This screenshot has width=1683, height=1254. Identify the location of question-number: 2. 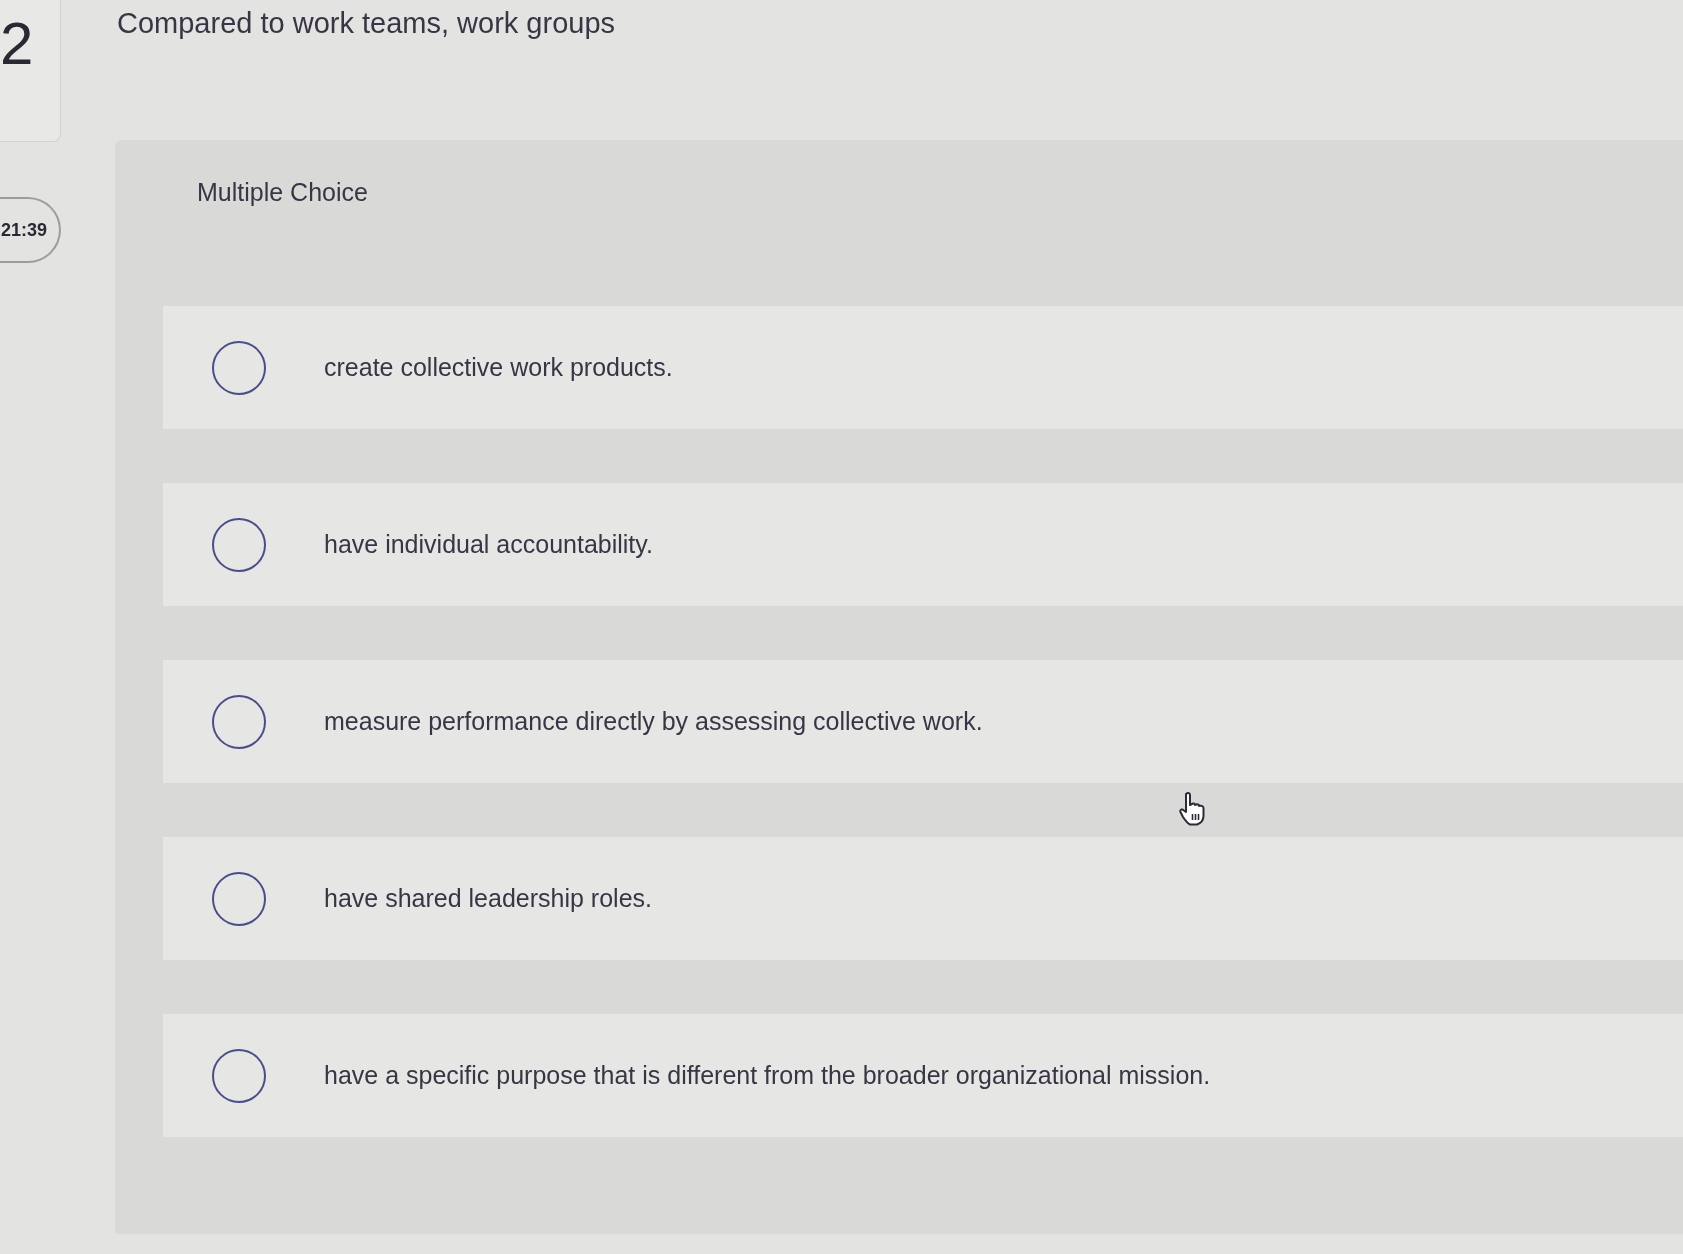
(17, 44).